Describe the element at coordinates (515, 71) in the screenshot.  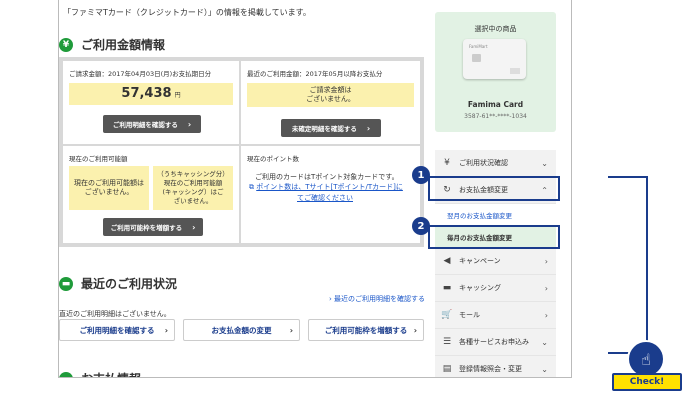
I see `card-brand-logo` at that location.